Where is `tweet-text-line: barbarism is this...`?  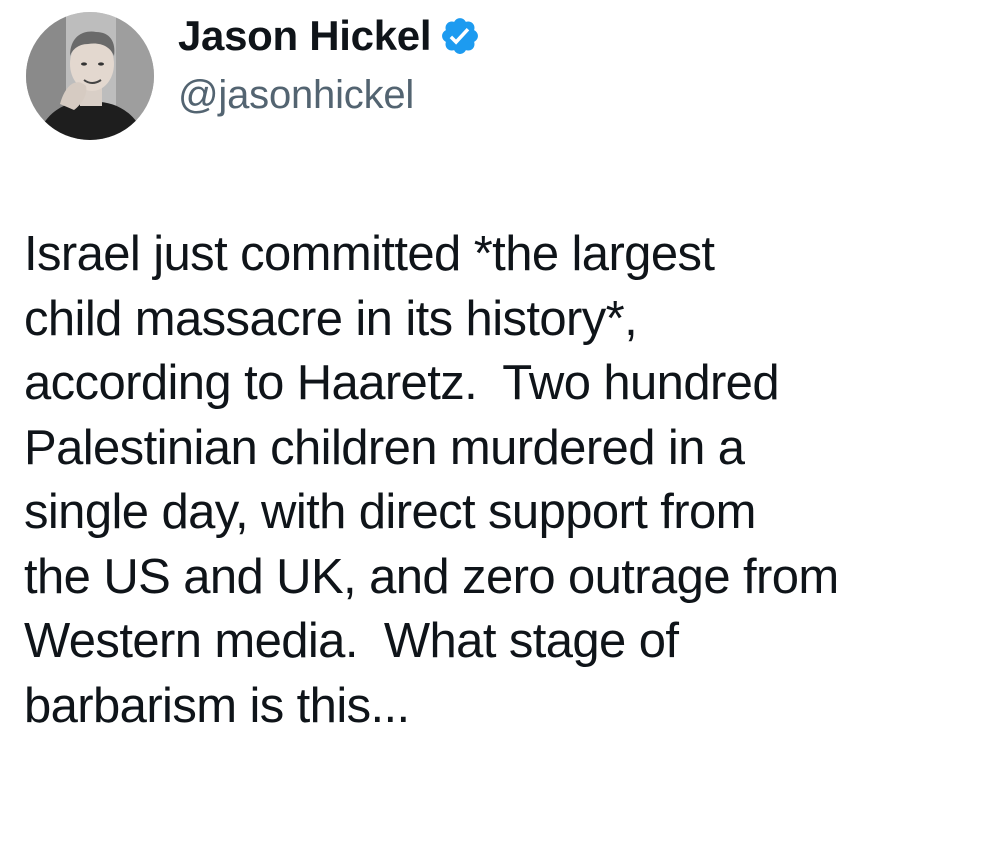
tweet-text-line: barbarism is this... is located at coordinates (217, 705).